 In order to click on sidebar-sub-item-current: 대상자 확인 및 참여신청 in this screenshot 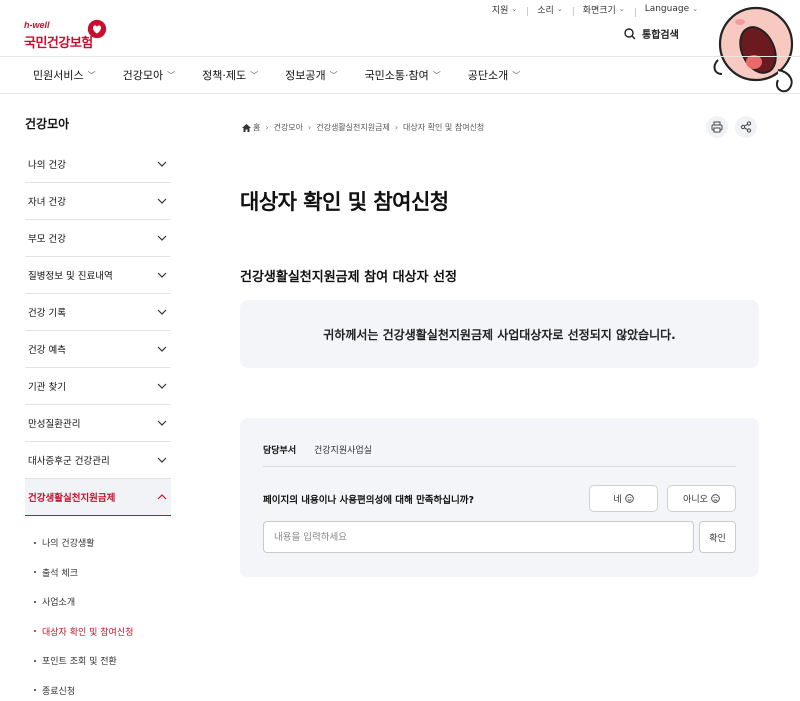, I will do `click(98, 632)`.